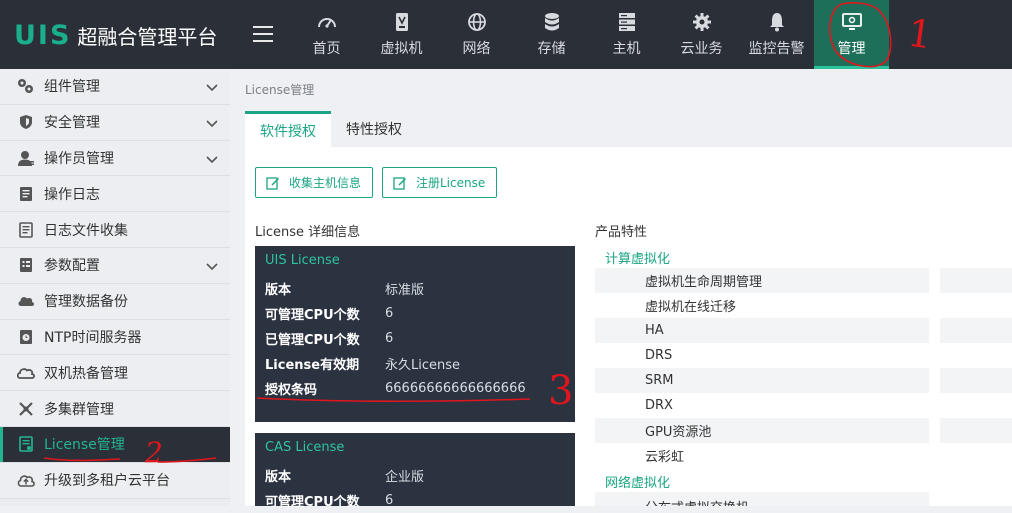 Image resolution: width=1012 pixels, height=513 pixels. What do you see at coordinates (851, 22) in the screenshot?
I see `monitor-icon` at bounding box center [851, 22].